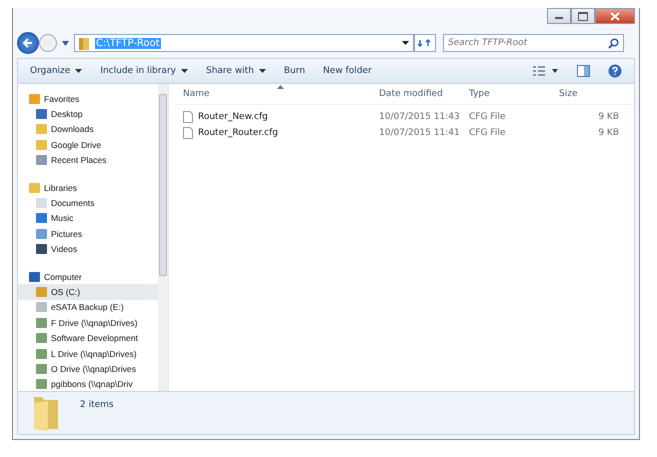  I want to click on help-icon, so click(615, 71).